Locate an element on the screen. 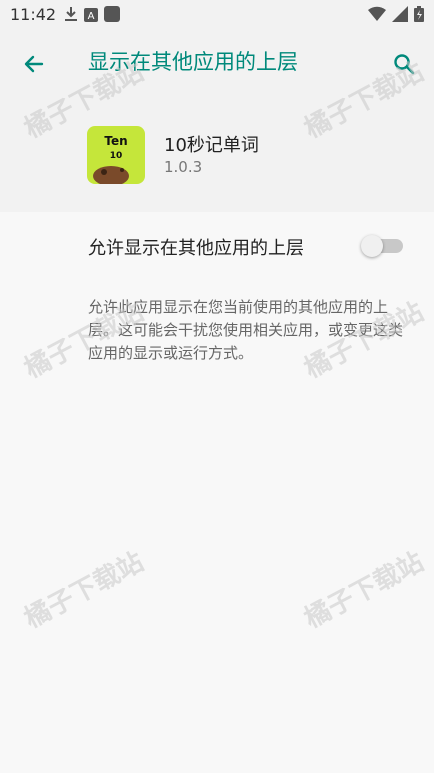 Image resolution: width=434 pixels, height=773 pixels. allow-overlay-row: 允许显示在其他应用的上层 is located at coordinates (217, 245).